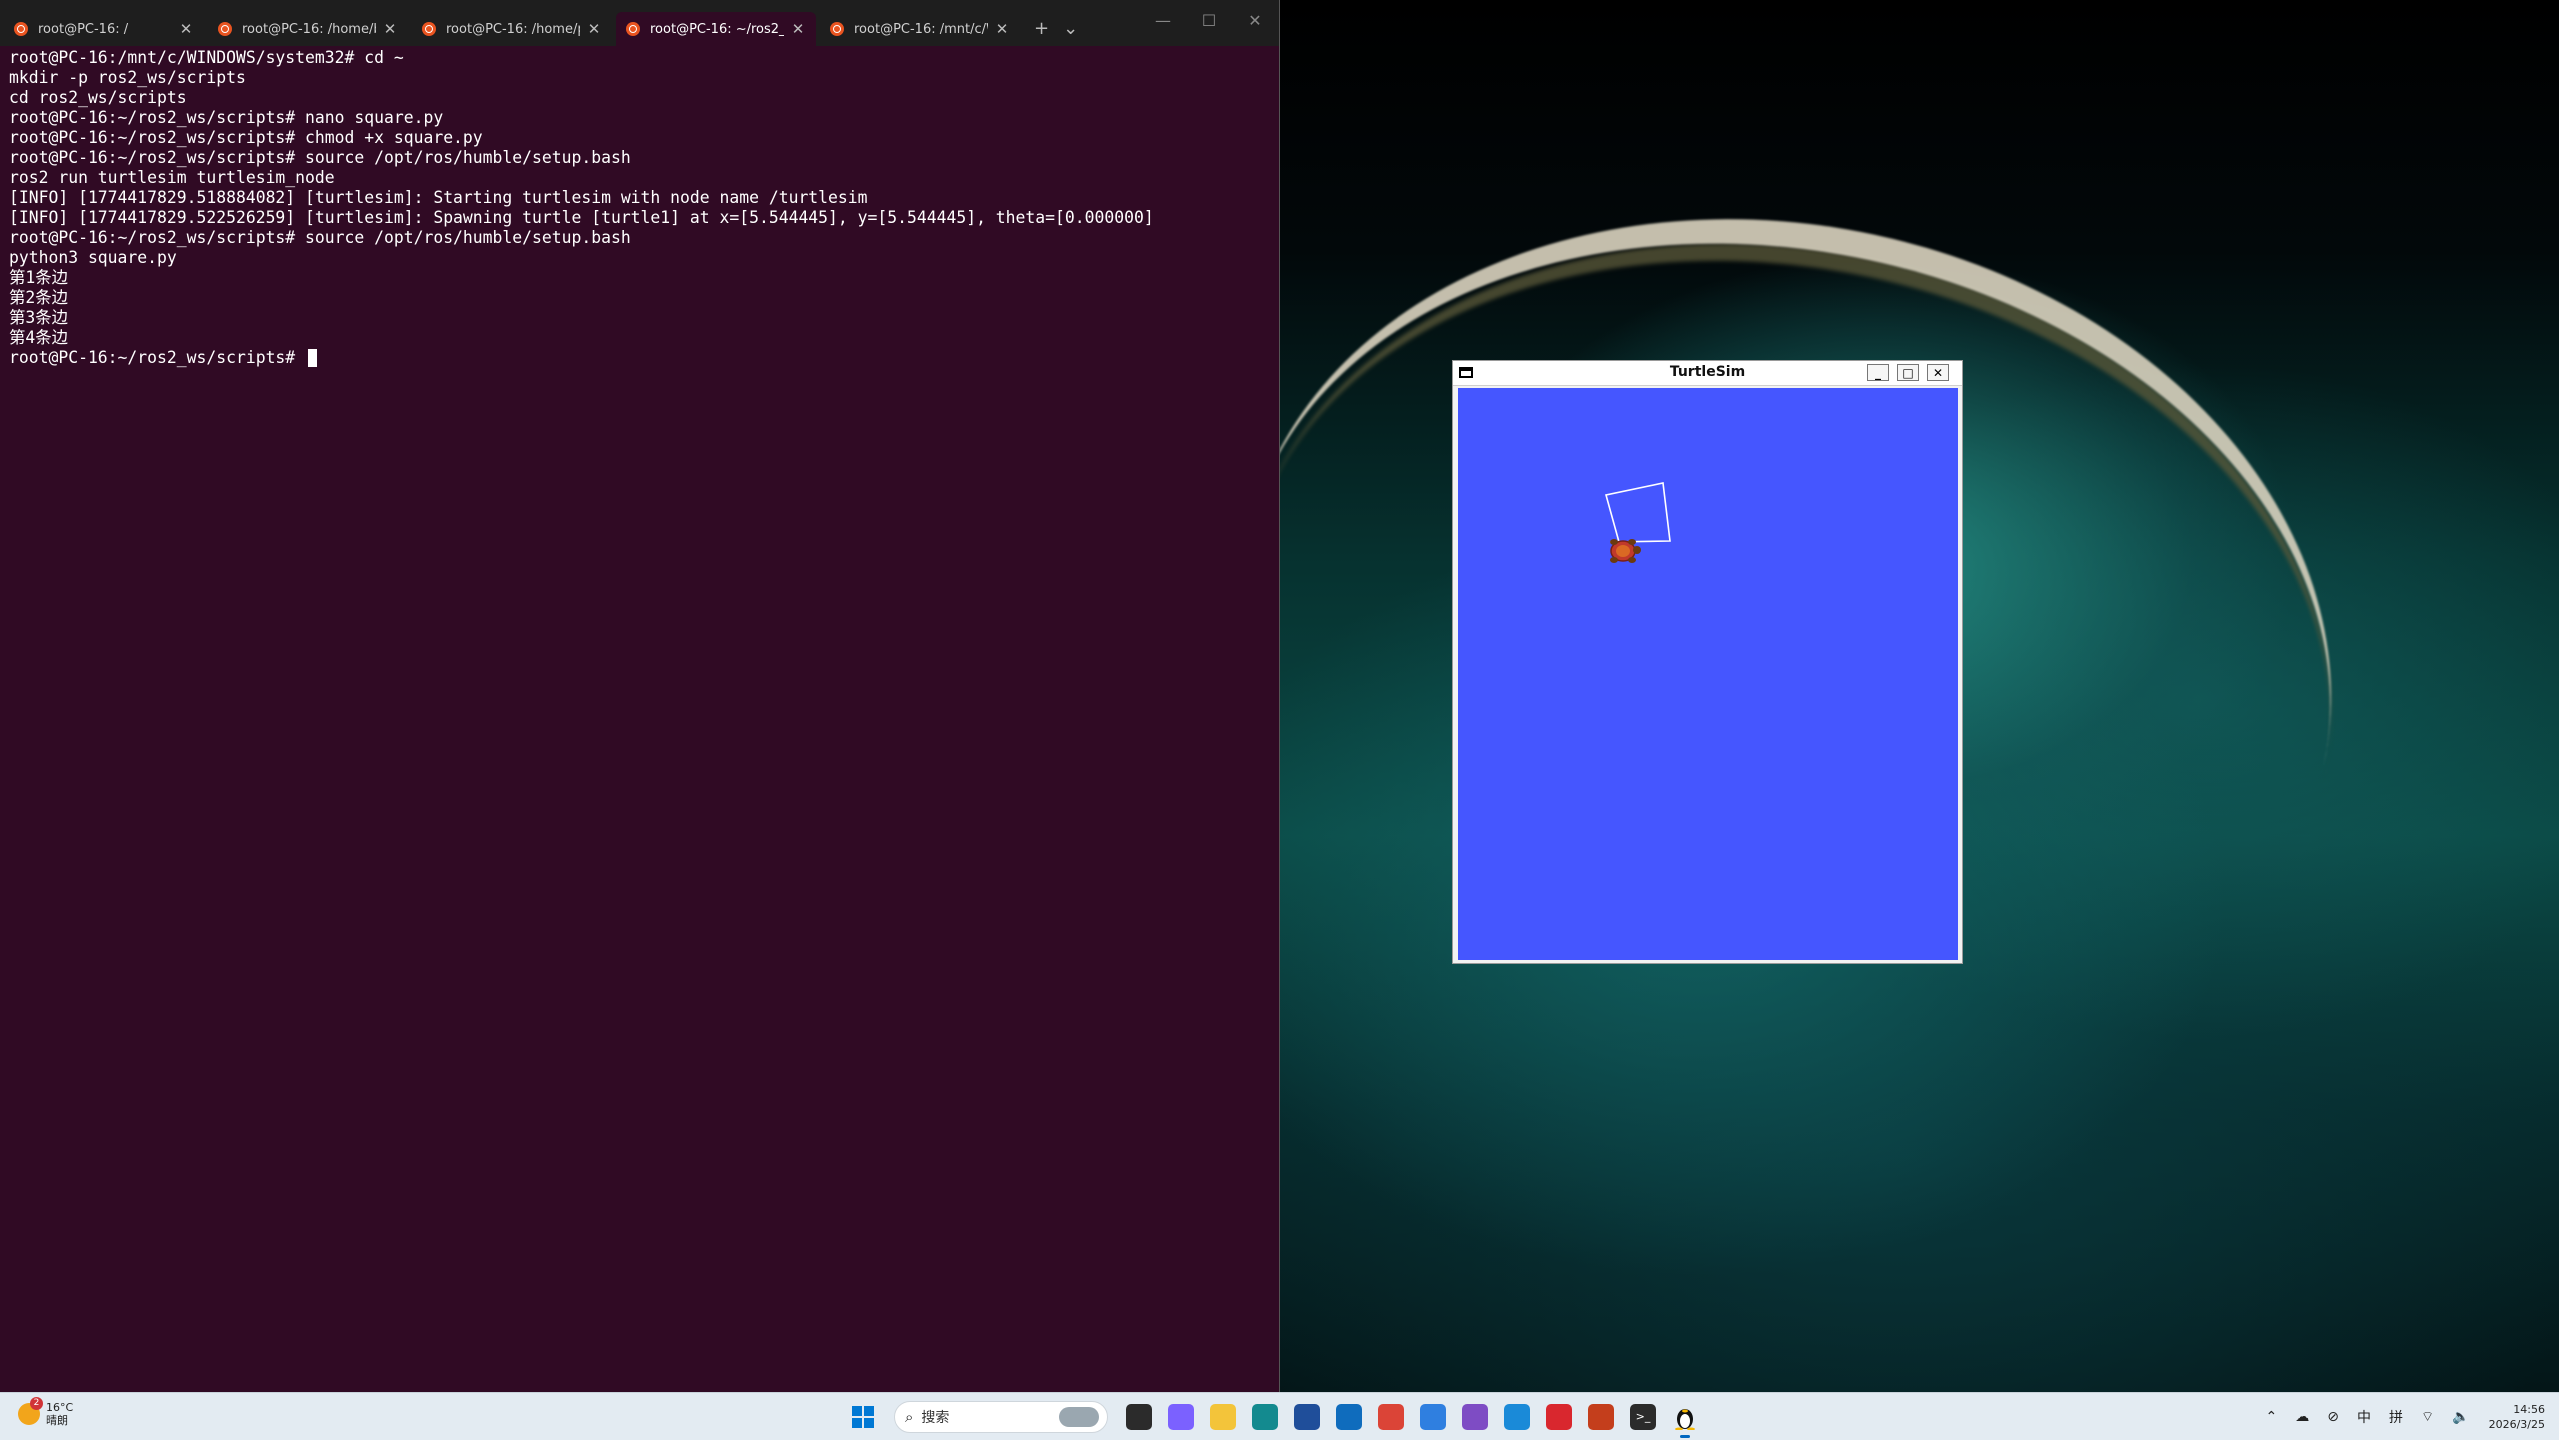  What do you see at coordinates (2302, 1417) in the screenshot?
I see `onedrive-icon: ☁` at bounding box center [2302, 1417].